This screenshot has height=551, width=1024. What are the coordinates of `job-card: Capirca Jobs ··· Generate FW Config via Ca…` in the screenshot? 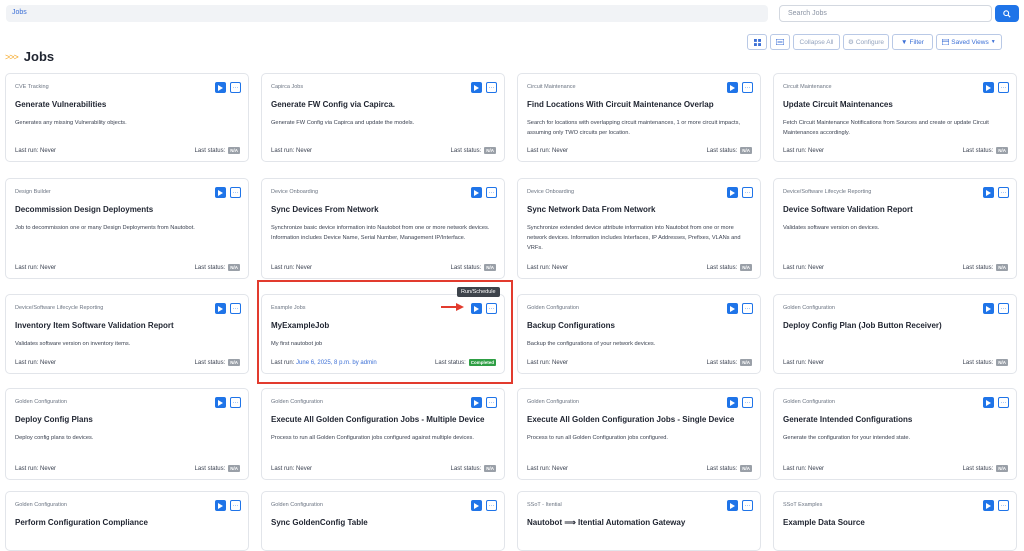 It's located at (383, 117).